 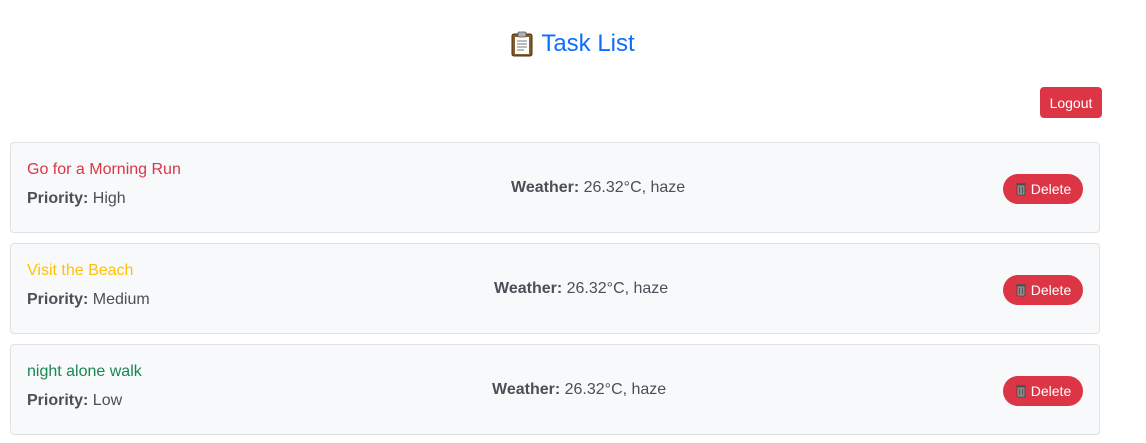 I want to click on task-priority: Priority: Low, so click(x=74, y=401).